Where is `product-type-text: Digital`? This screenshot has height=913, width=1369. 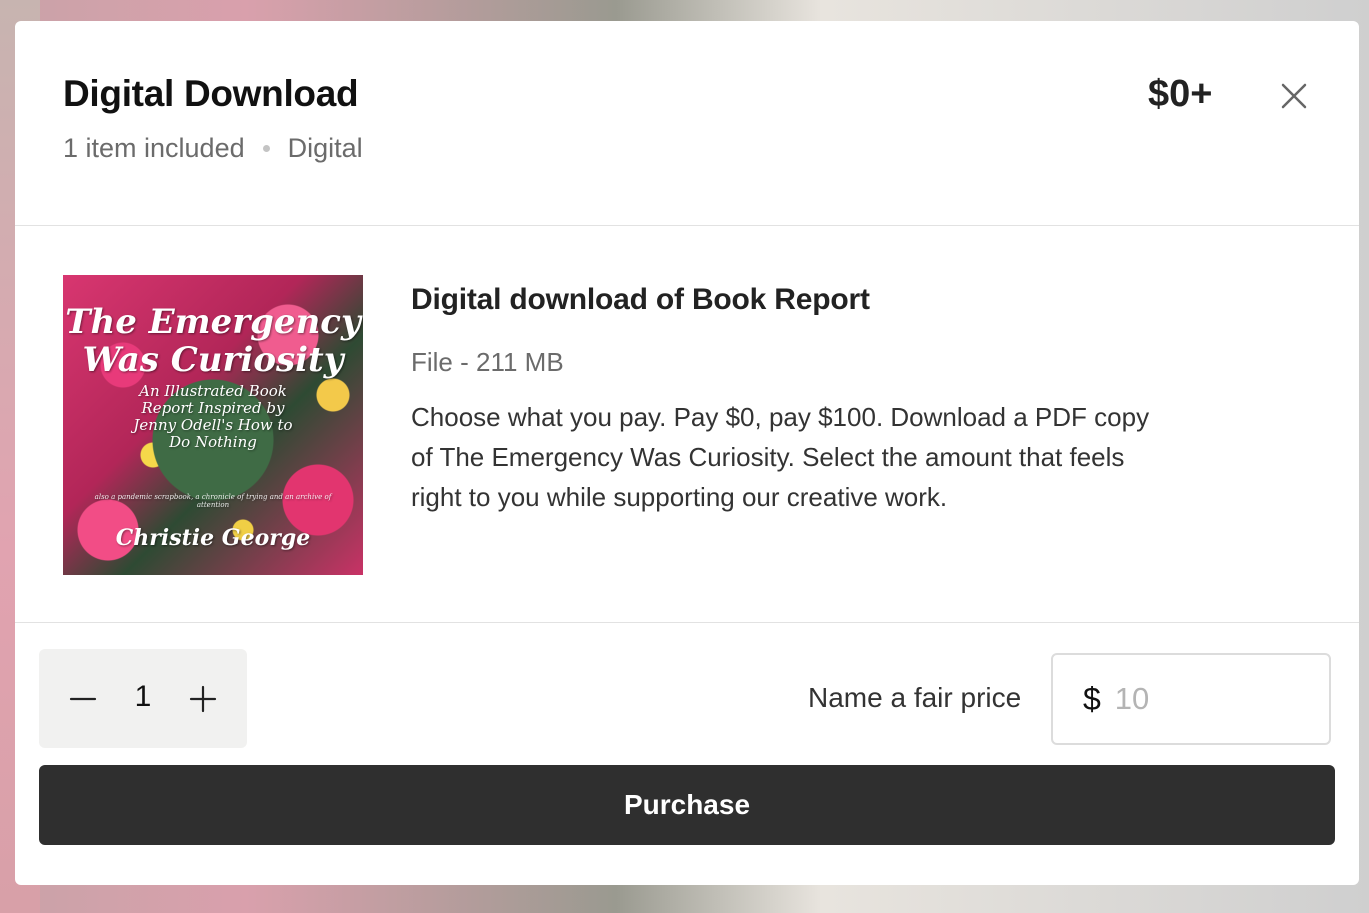 product-type-text: Digital is located at coordinates (325, 148).